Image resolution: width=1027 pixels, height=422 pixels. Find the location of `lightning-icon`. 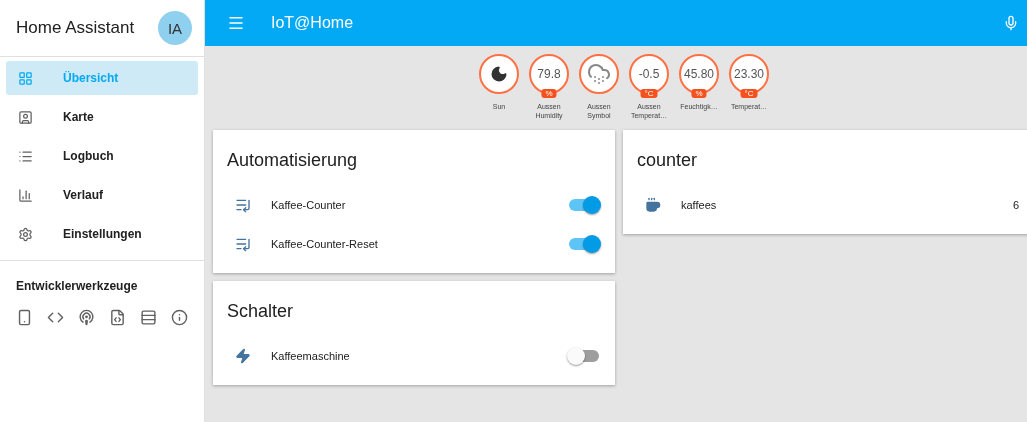

lightning-icon is located at coordinates (243, 355).